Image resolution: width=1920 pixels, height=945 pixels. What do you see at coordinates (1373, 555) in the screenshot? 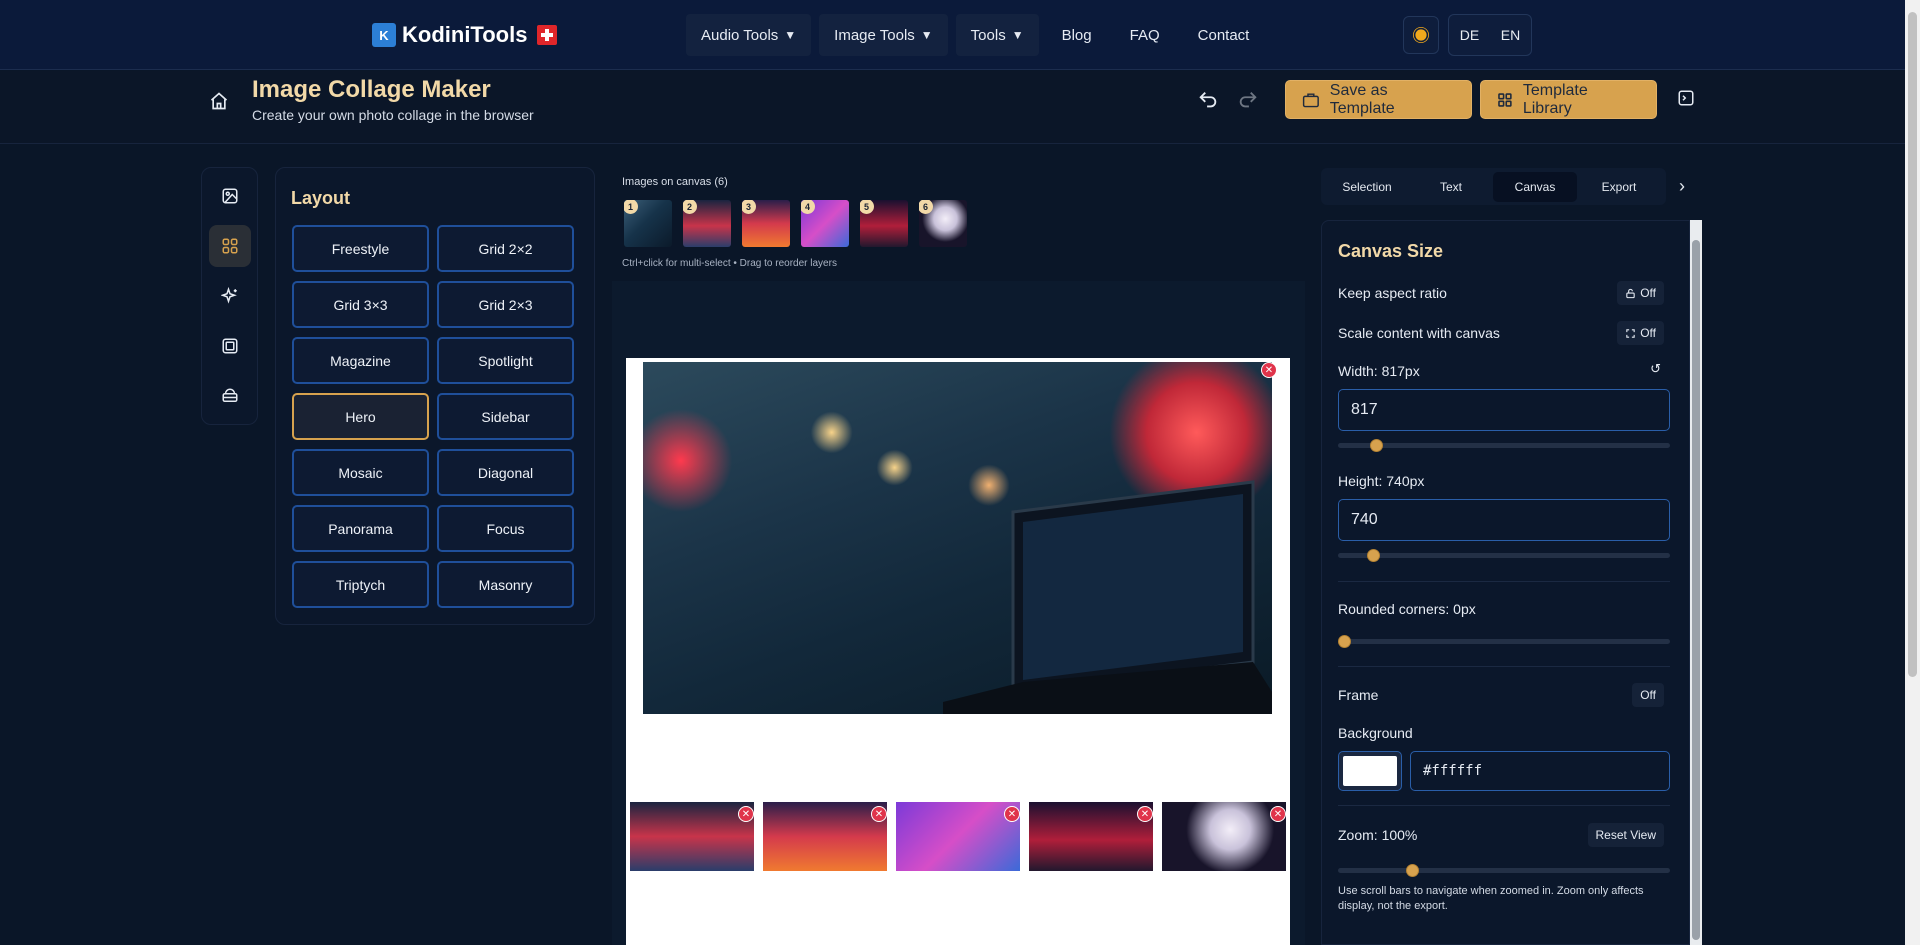
I see `height-slider-knob` at bounding box center [1373, 555].